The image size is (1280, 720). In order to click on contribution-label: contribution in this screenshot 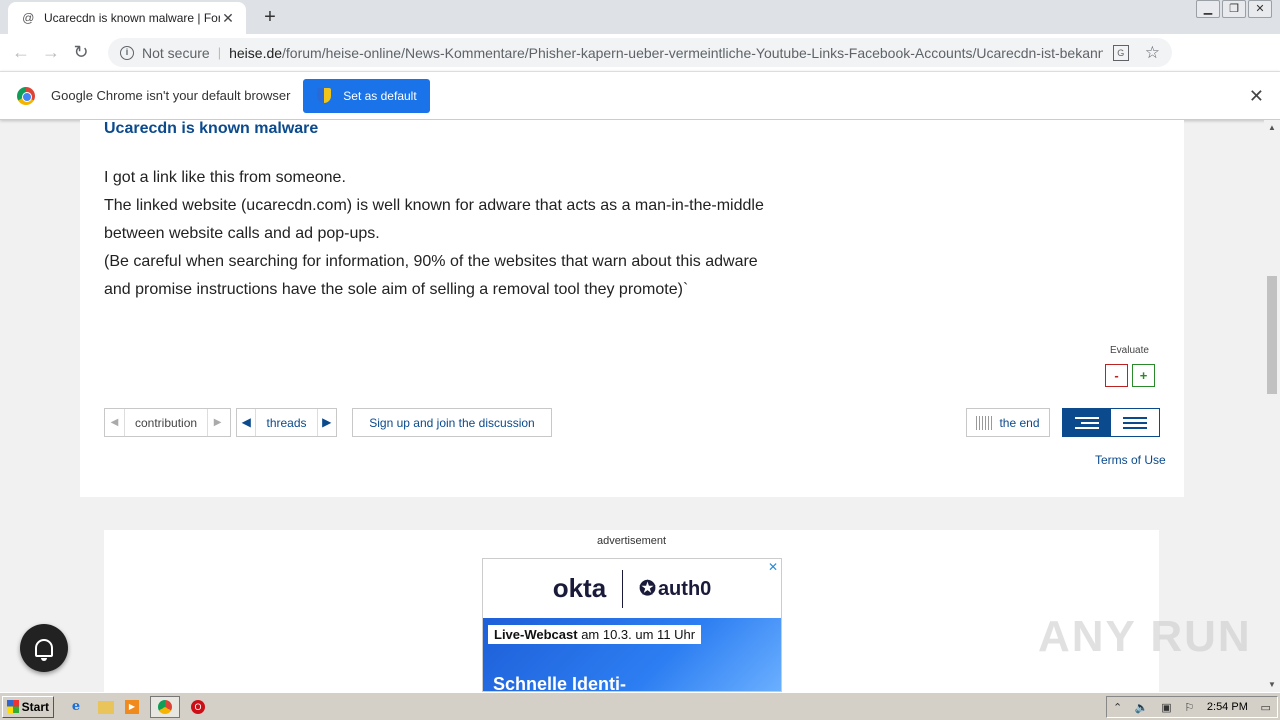, I will do `click(166, 422)`.